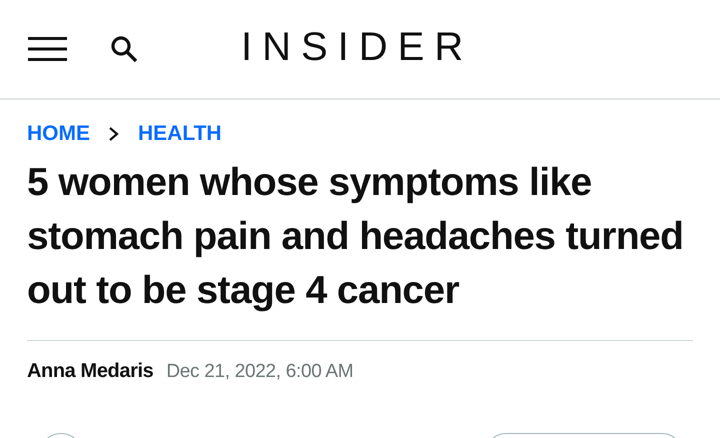 The width and height of the screenshot is (720, 438). I want to click on breadcrumb-link: HEALTH, so click(180, 134).